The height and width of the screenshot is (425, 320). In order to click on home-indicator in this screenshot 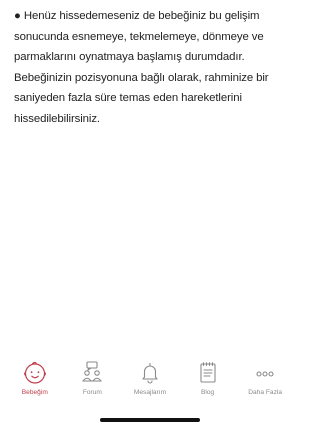, I will do `click(150, 420)`.